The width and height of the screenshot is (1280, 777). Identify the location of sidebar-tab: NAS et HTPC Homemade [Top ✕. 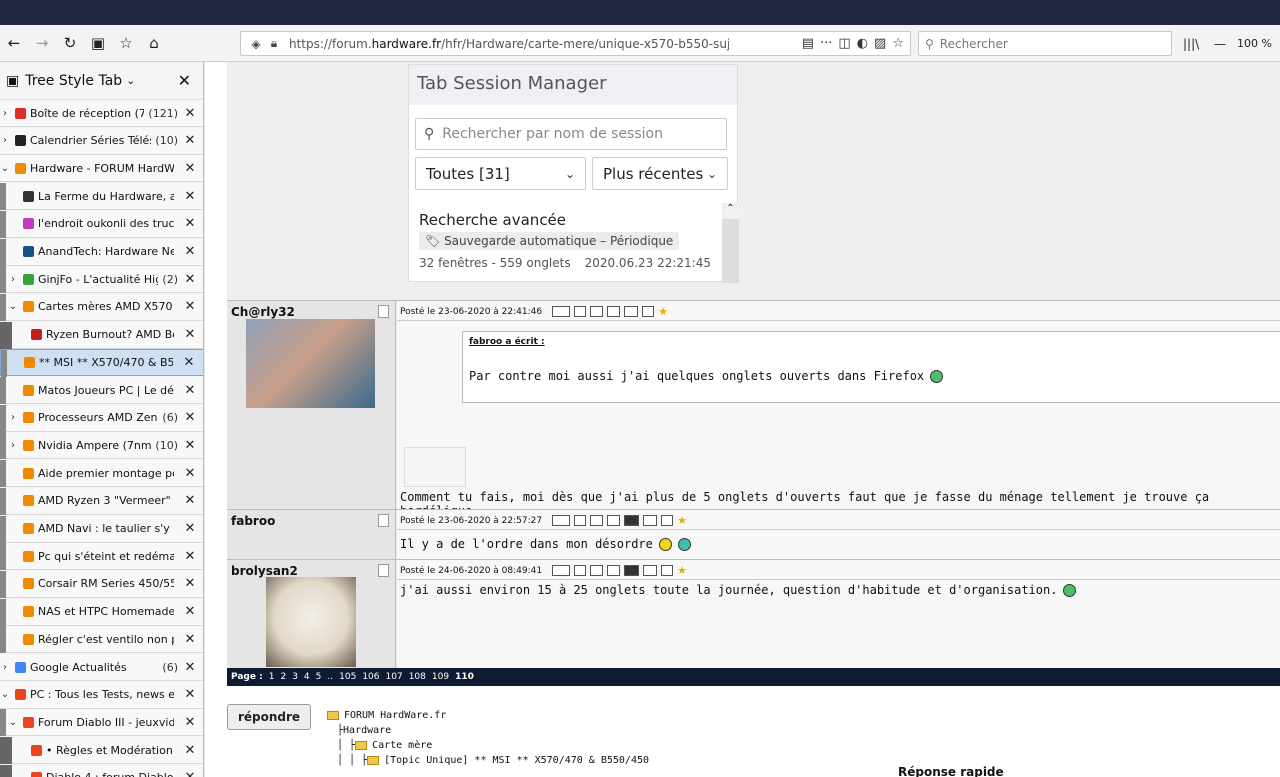
(101, 612).